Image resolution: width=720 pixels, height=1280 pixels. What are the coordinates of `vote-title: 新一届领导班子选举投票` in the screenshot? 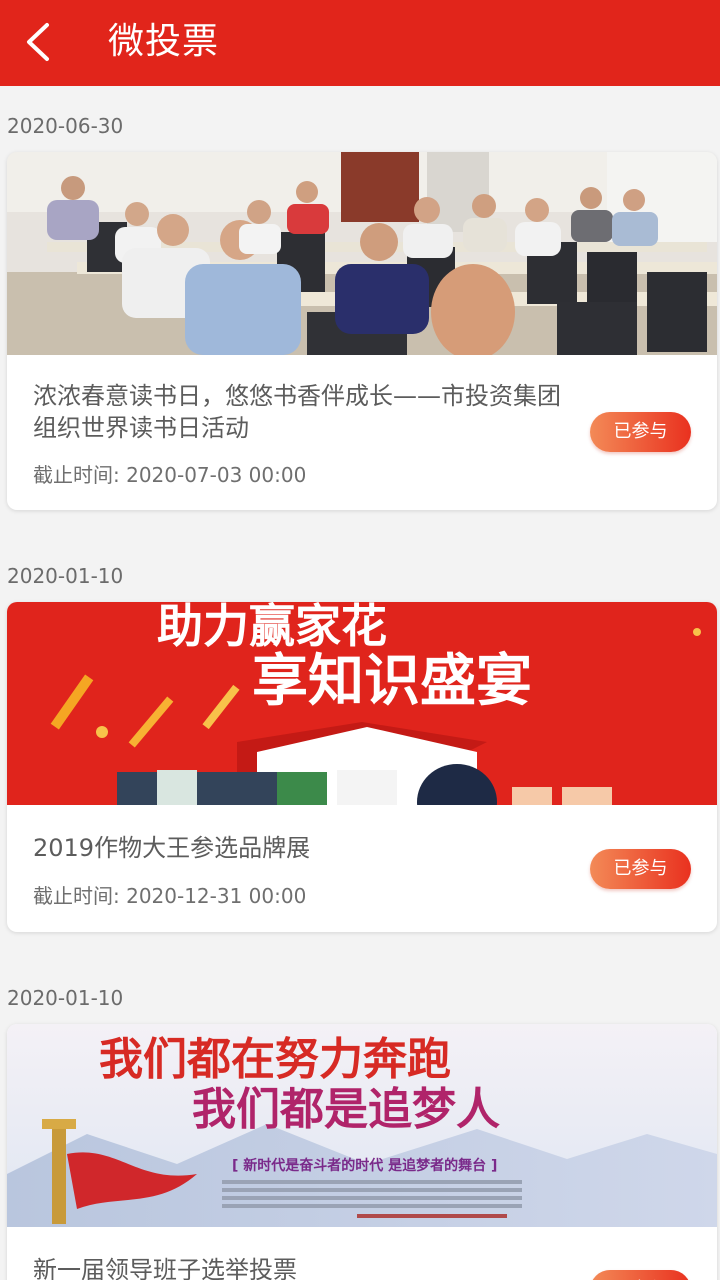 It's located at (165, 1268).